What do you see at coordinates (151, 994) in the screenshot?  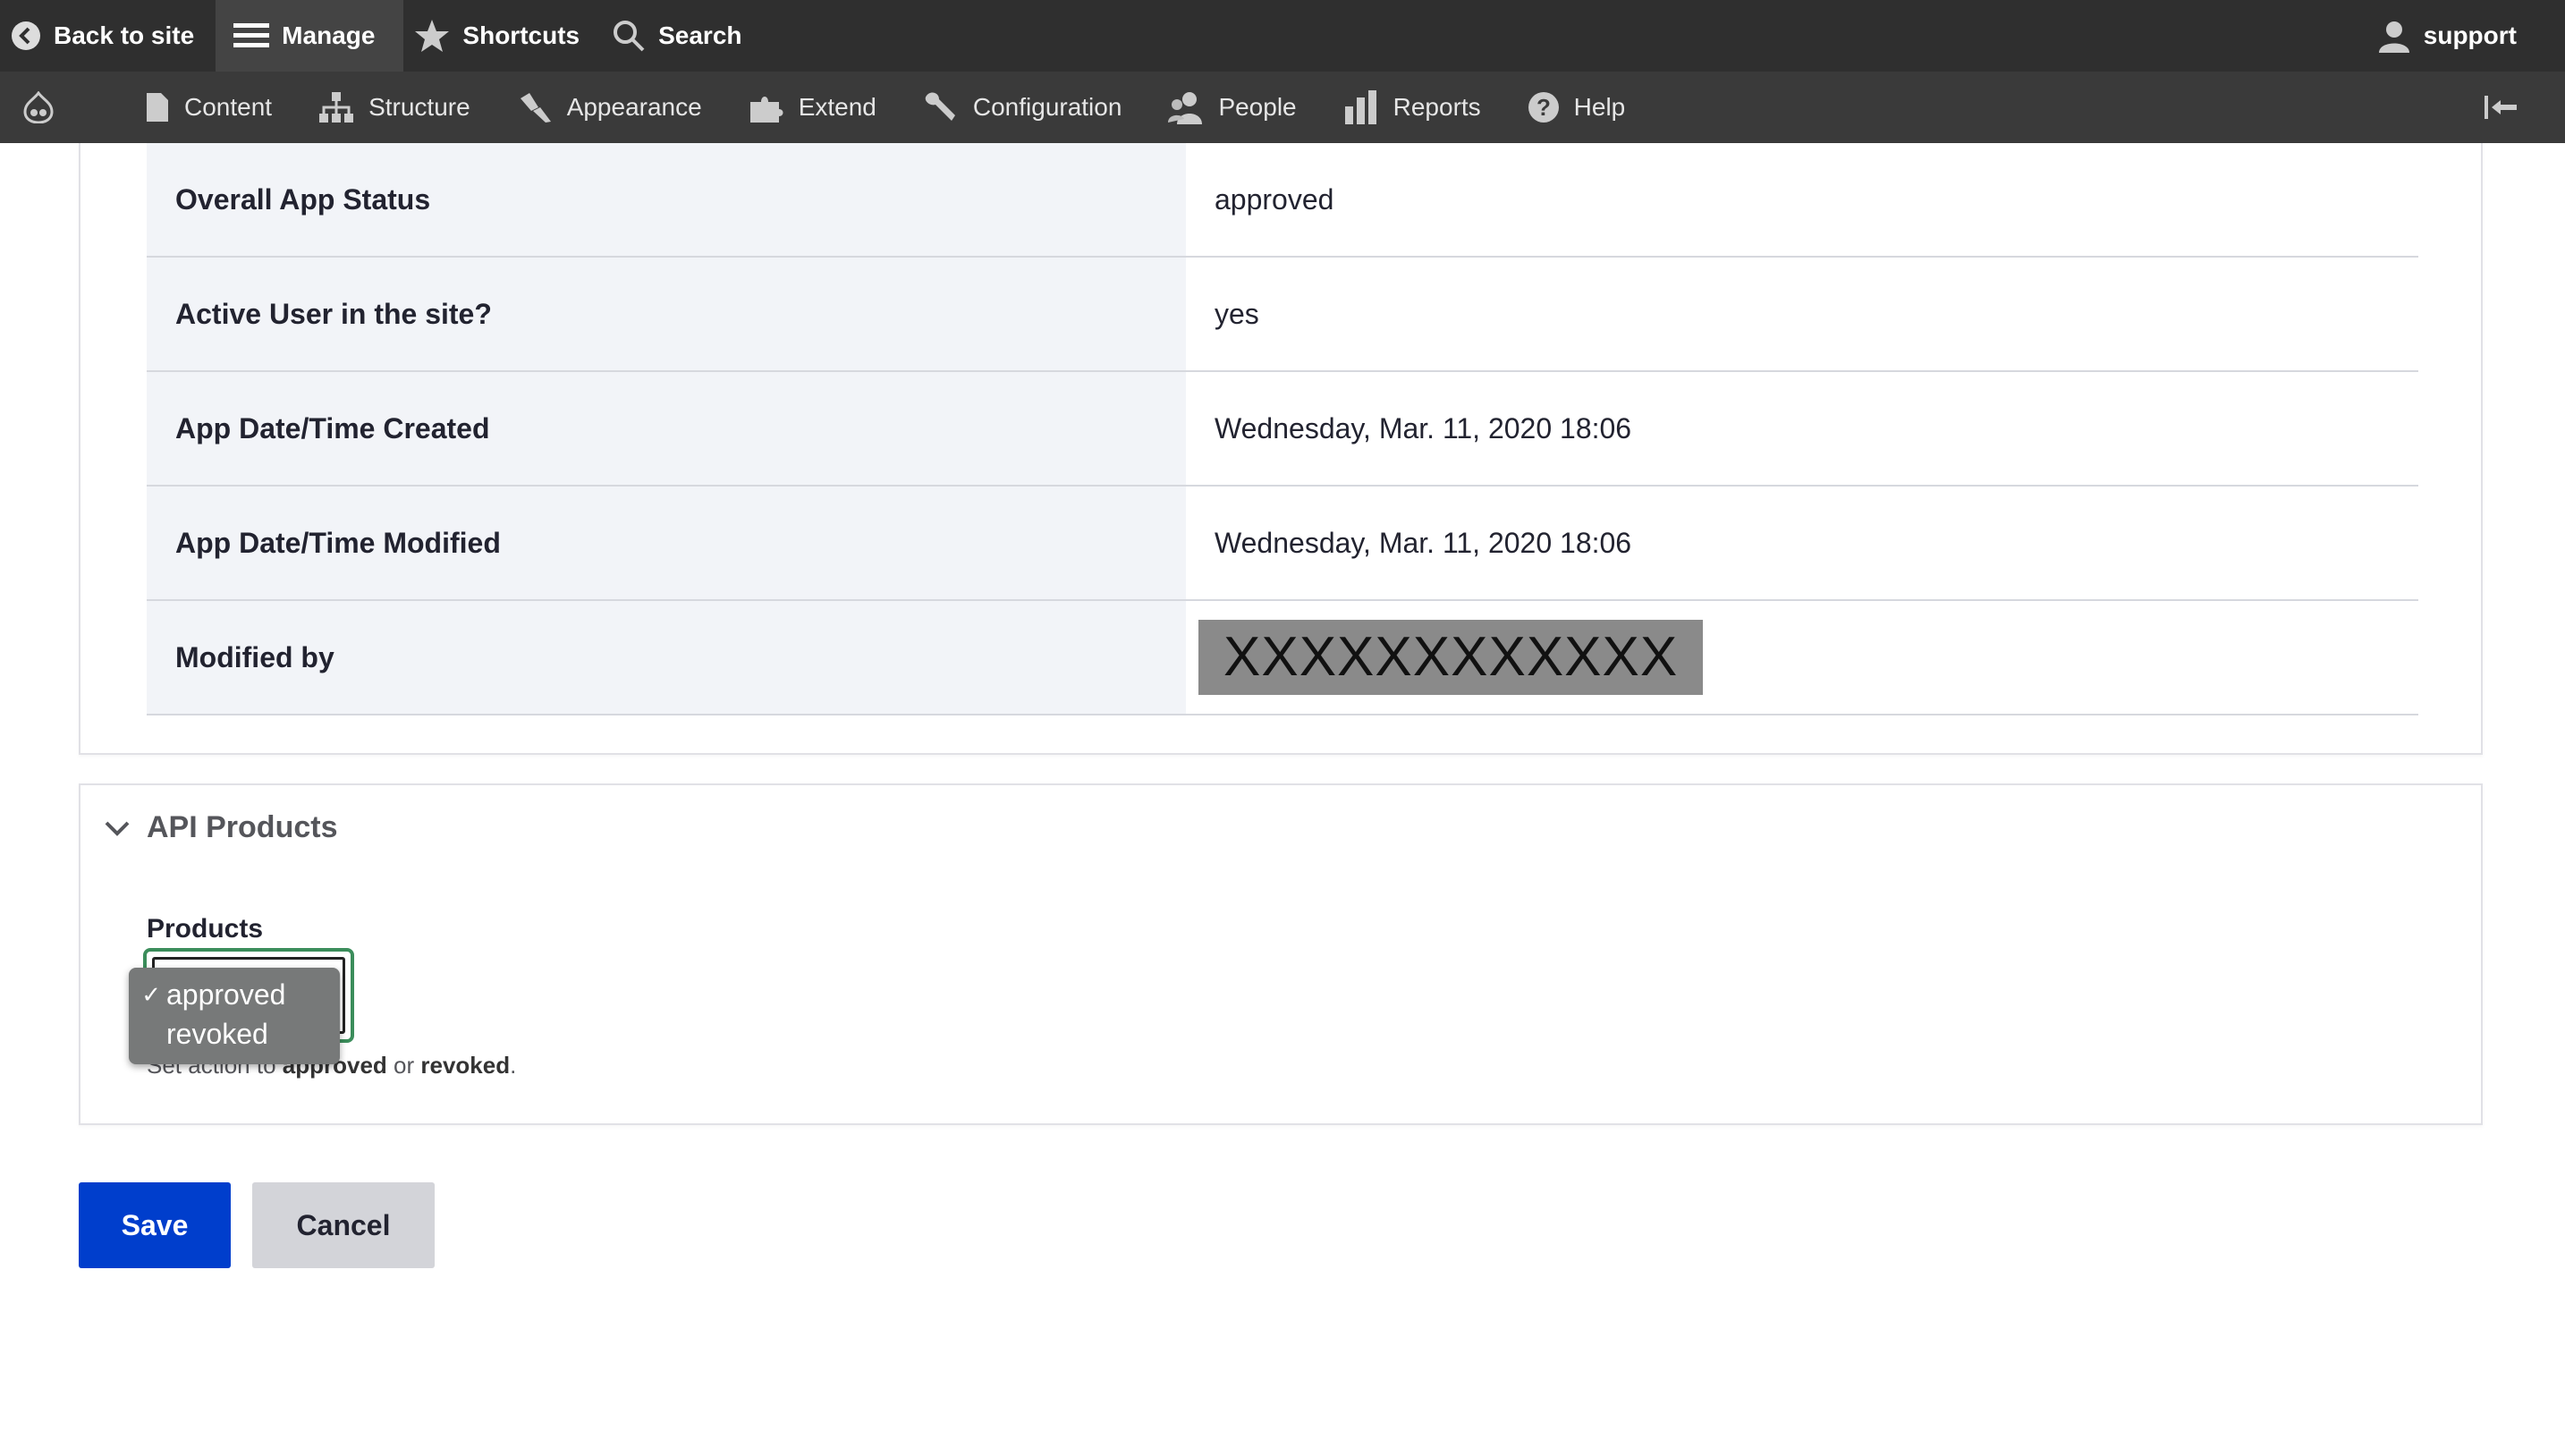 I see `checkmark-icon: ✓` at bounding box center [151, 994].